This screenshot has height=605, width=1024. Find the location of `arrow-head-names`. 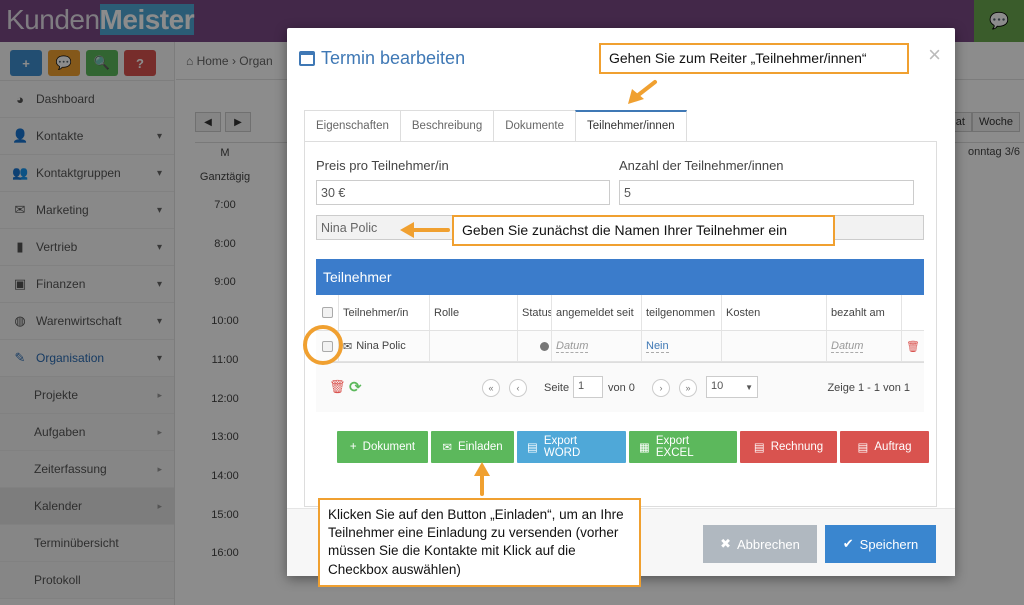

arrow-head-names is located at coordinates (407, 230).